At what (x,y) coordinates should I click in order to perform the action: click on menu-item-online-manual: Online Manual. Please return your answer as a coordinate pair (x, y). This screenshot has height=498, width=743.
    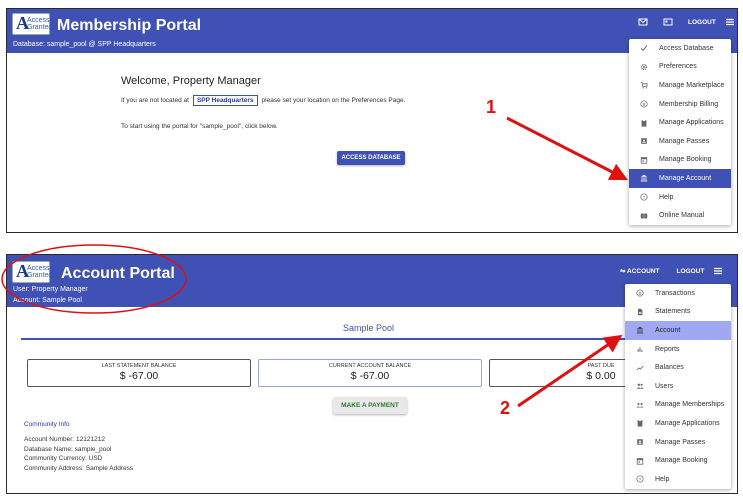
    Looking at the image, I should click on (680, 215).